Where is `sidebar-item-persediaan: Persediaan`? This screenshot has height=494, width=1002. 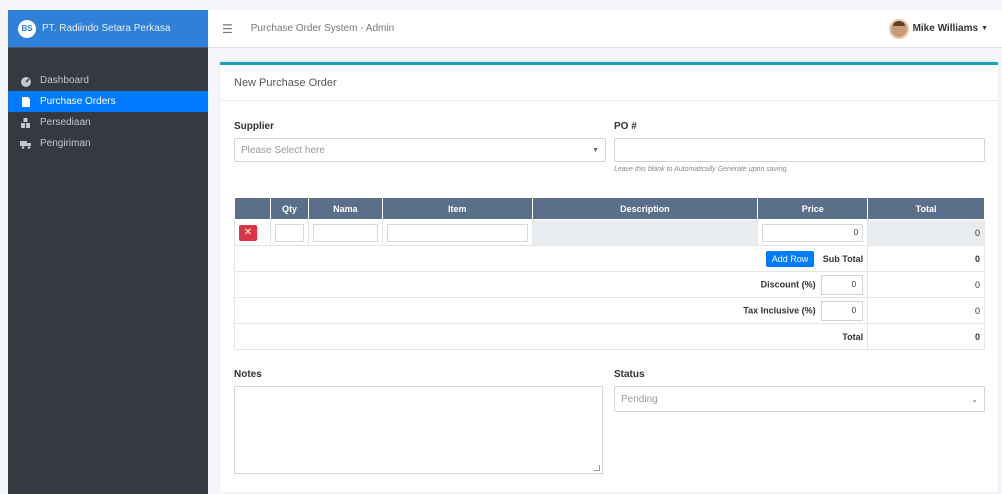 sidebar-item-persediaan: Persediaan is located at coordinates (108, 122).